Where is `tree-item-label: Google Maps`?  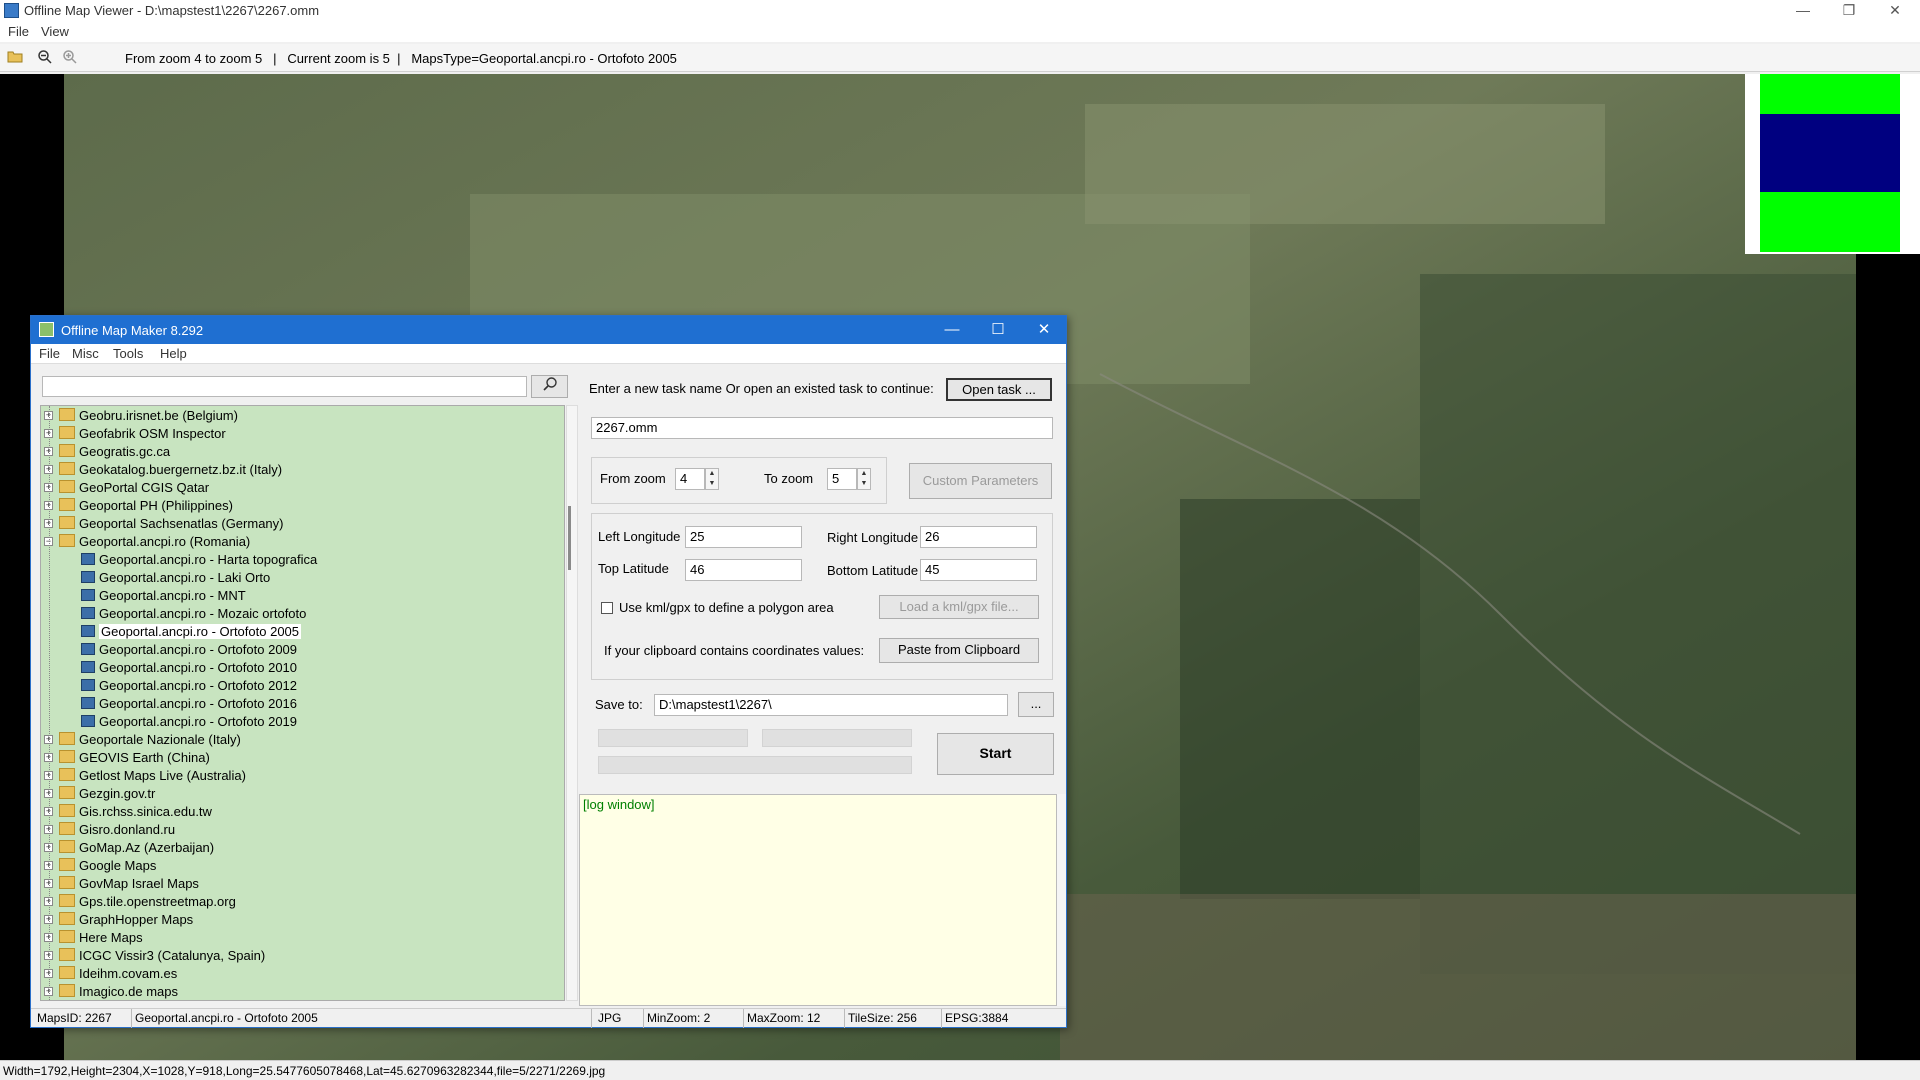 tree-item-label: Google Maps is located at coordinates (118, 865).